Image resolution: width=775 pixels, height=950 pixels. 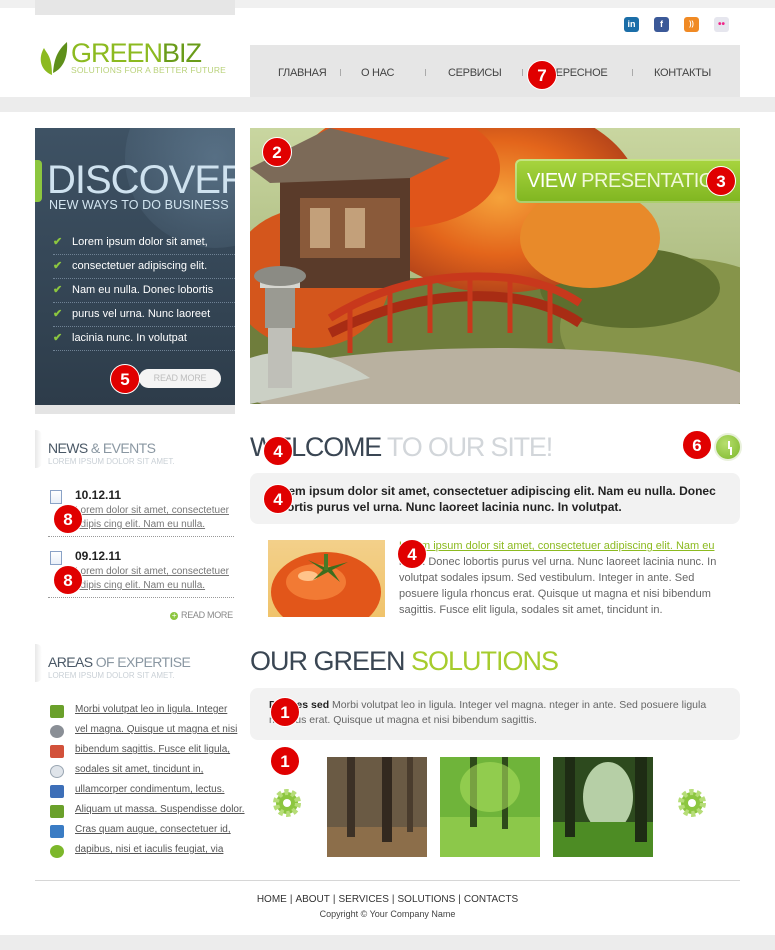 What do you see at coordinates (326, 584) in the screenshot?
I see `tomato-photo` at bounding box center [326, 584].